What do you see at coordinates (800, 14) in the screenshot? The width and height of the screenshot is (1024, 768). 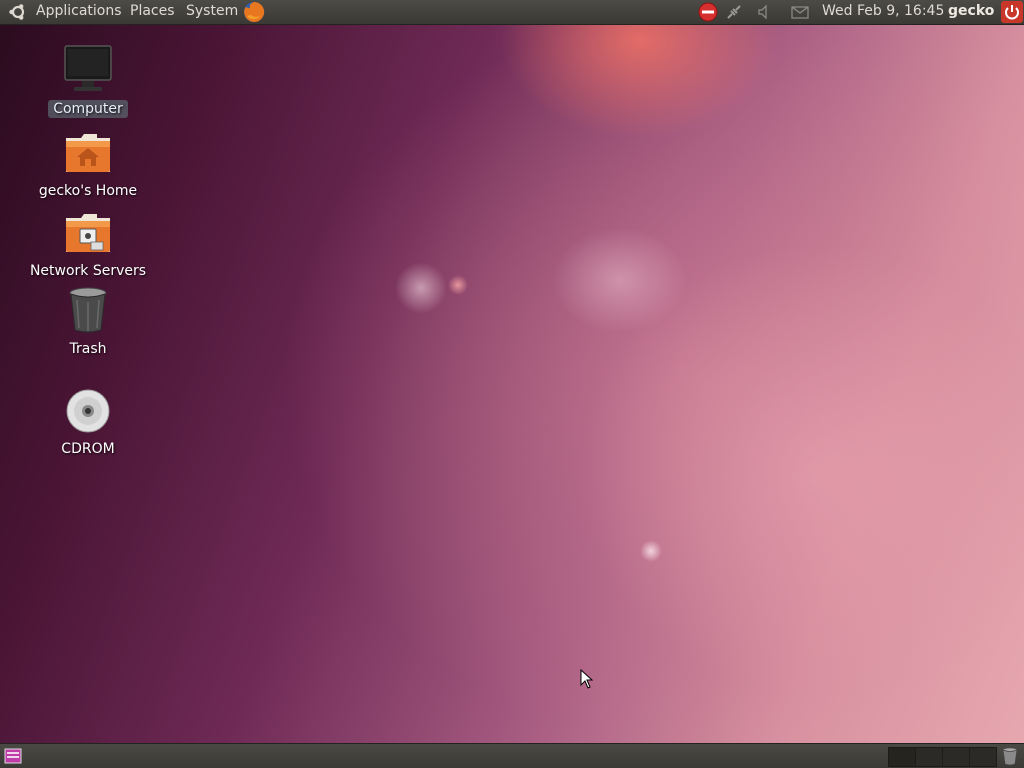 I see `mail-icon` at bounding box center [800, 14].